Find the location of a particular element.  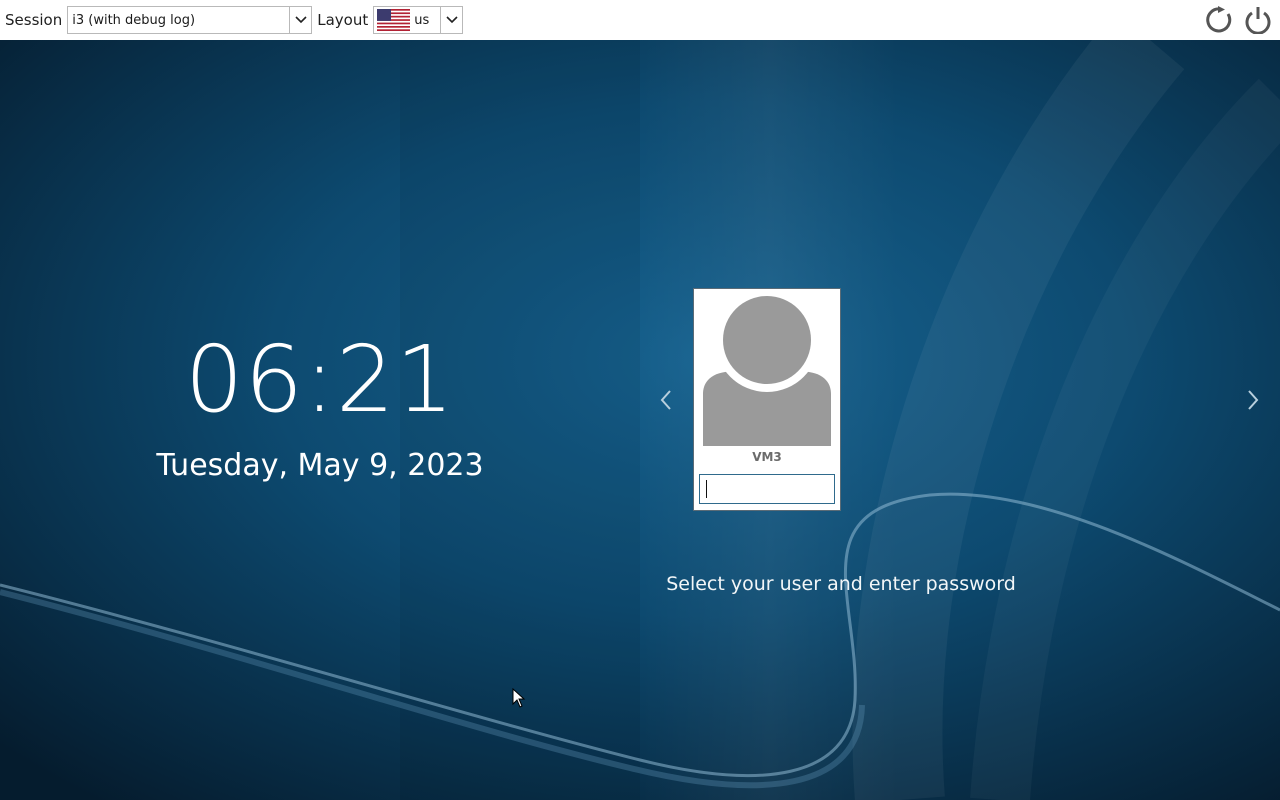

layout-select: us is located at coordinates (418, 20).